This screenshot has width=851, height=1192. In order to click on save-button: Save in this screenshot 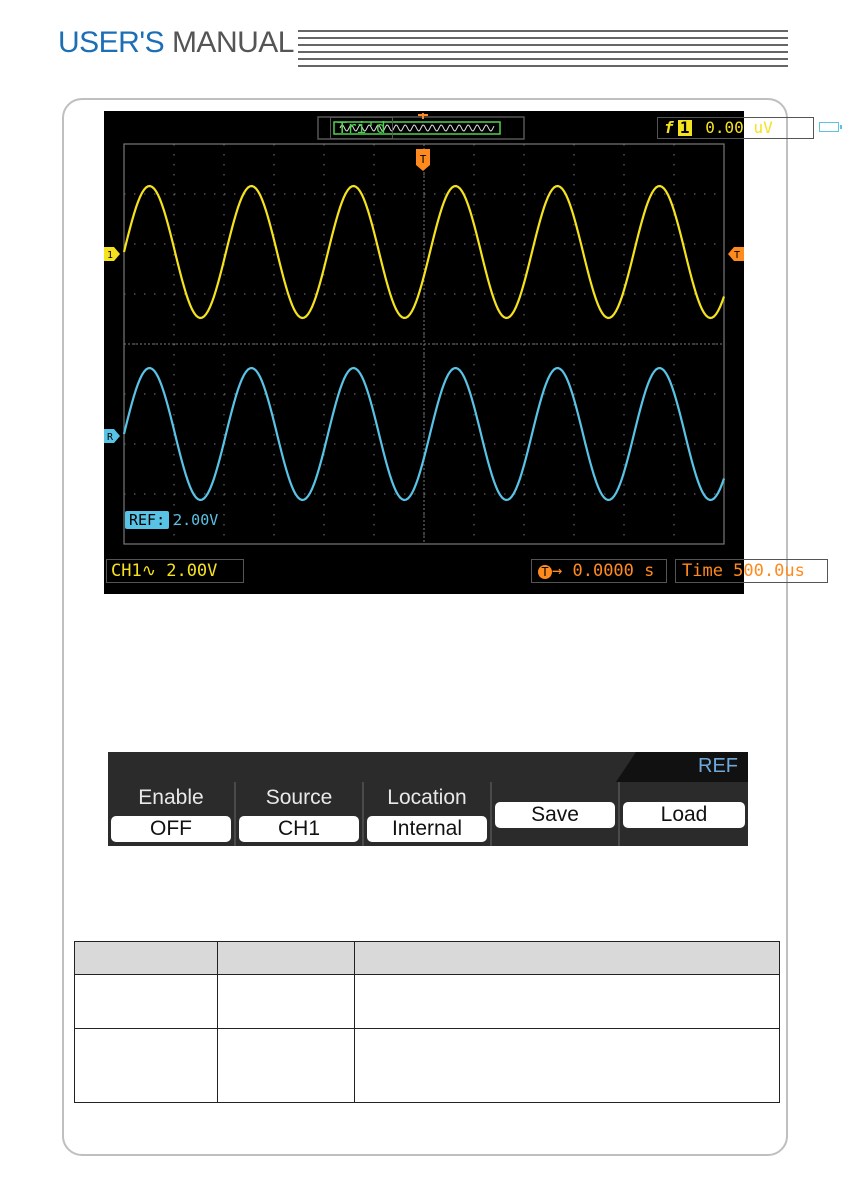, I will do `click(555, 815)`.